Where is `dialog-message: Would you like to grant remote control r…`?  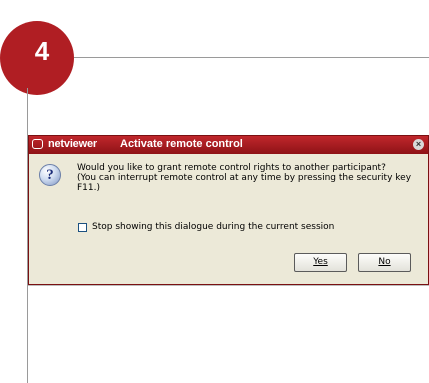
dialog-message: Would you like to grant remote control r… is located at coordinates (249, 178).